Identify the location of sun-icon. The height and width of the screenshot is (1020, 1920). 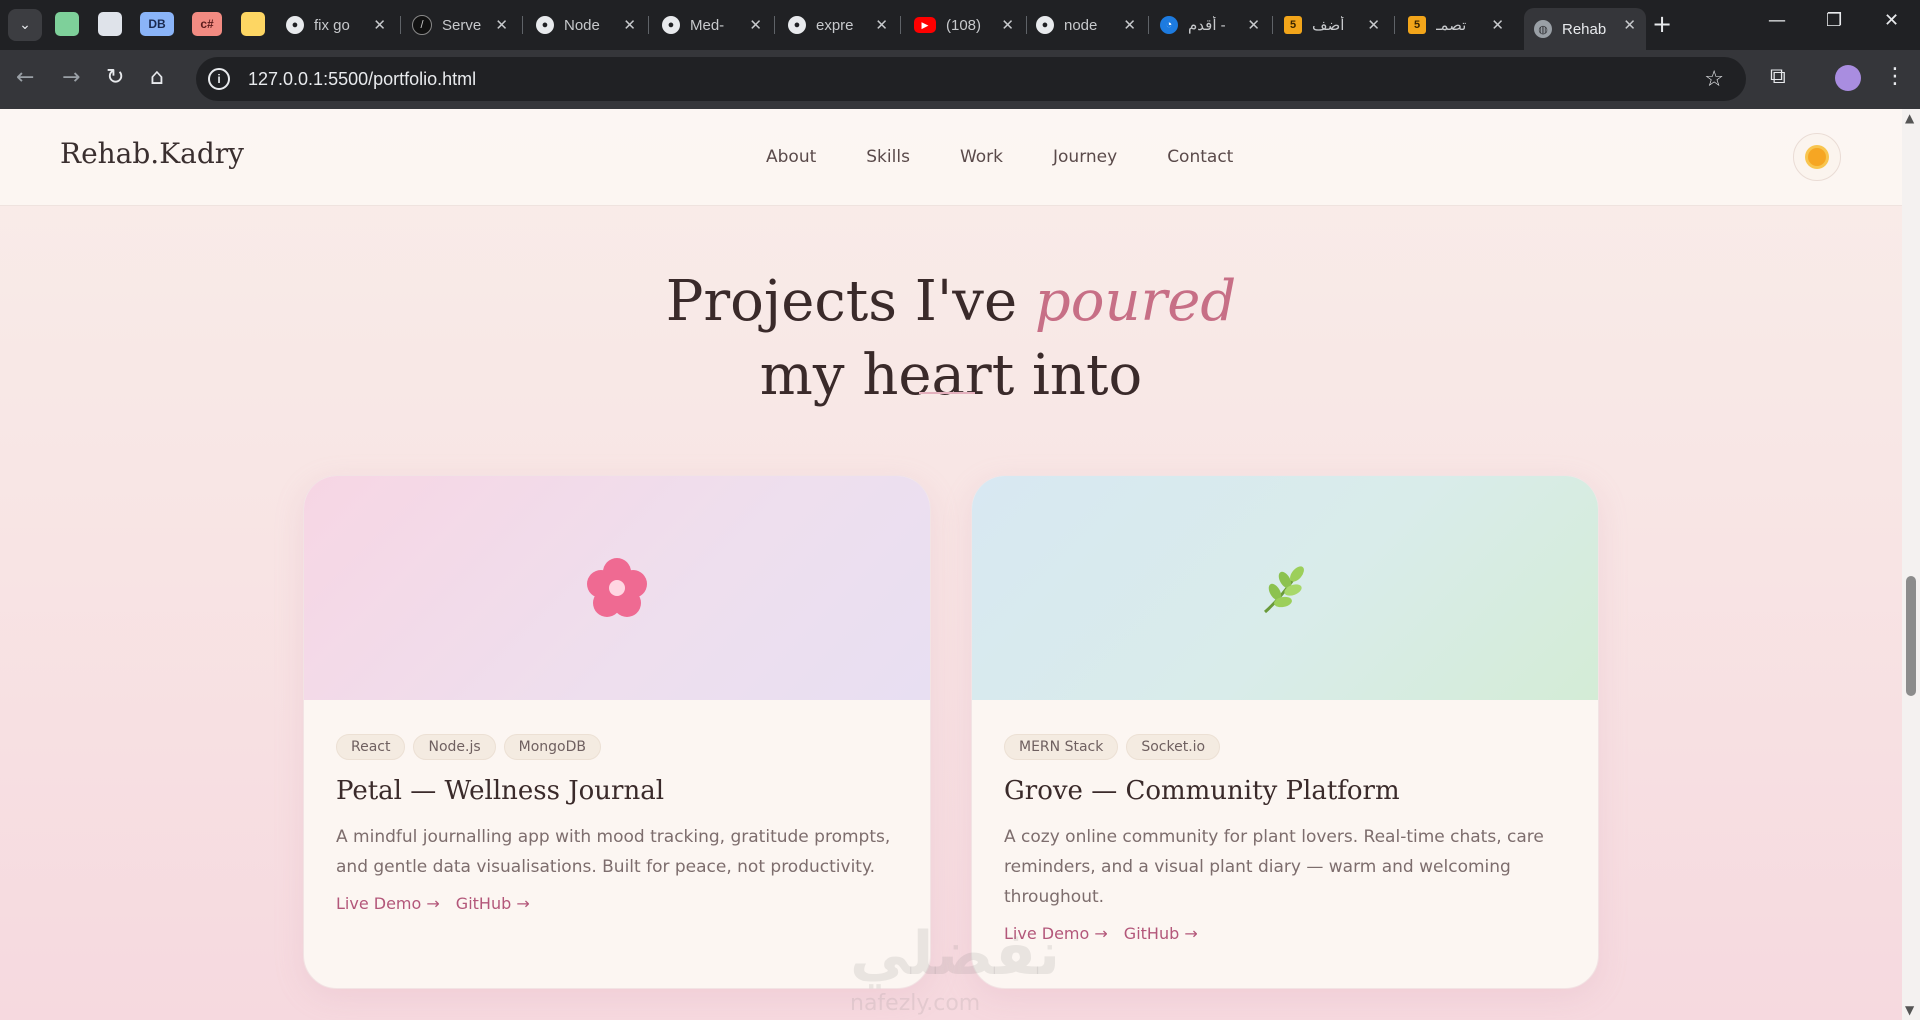
(1817, 157).